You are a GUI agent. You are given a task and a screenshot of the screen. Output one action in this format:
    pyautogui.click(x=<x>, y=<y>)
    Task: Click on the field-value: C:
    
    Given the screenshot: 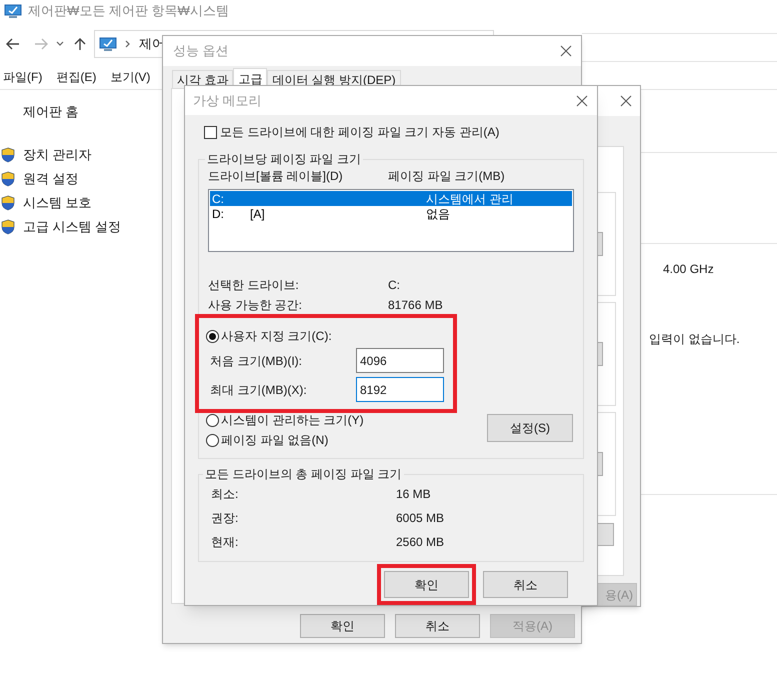 What is the action you would take?
    pyautogui.click(x=394, y=285)
    